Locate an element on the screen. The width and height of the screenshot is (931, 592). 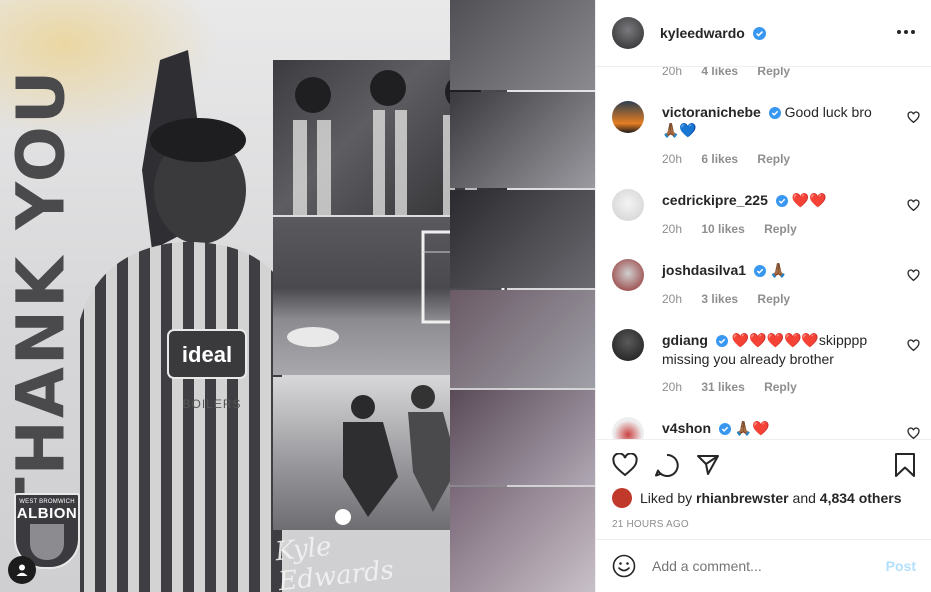
comment-item: v4shon 🙏🏾❤️ is located at coordinates (763, 428).